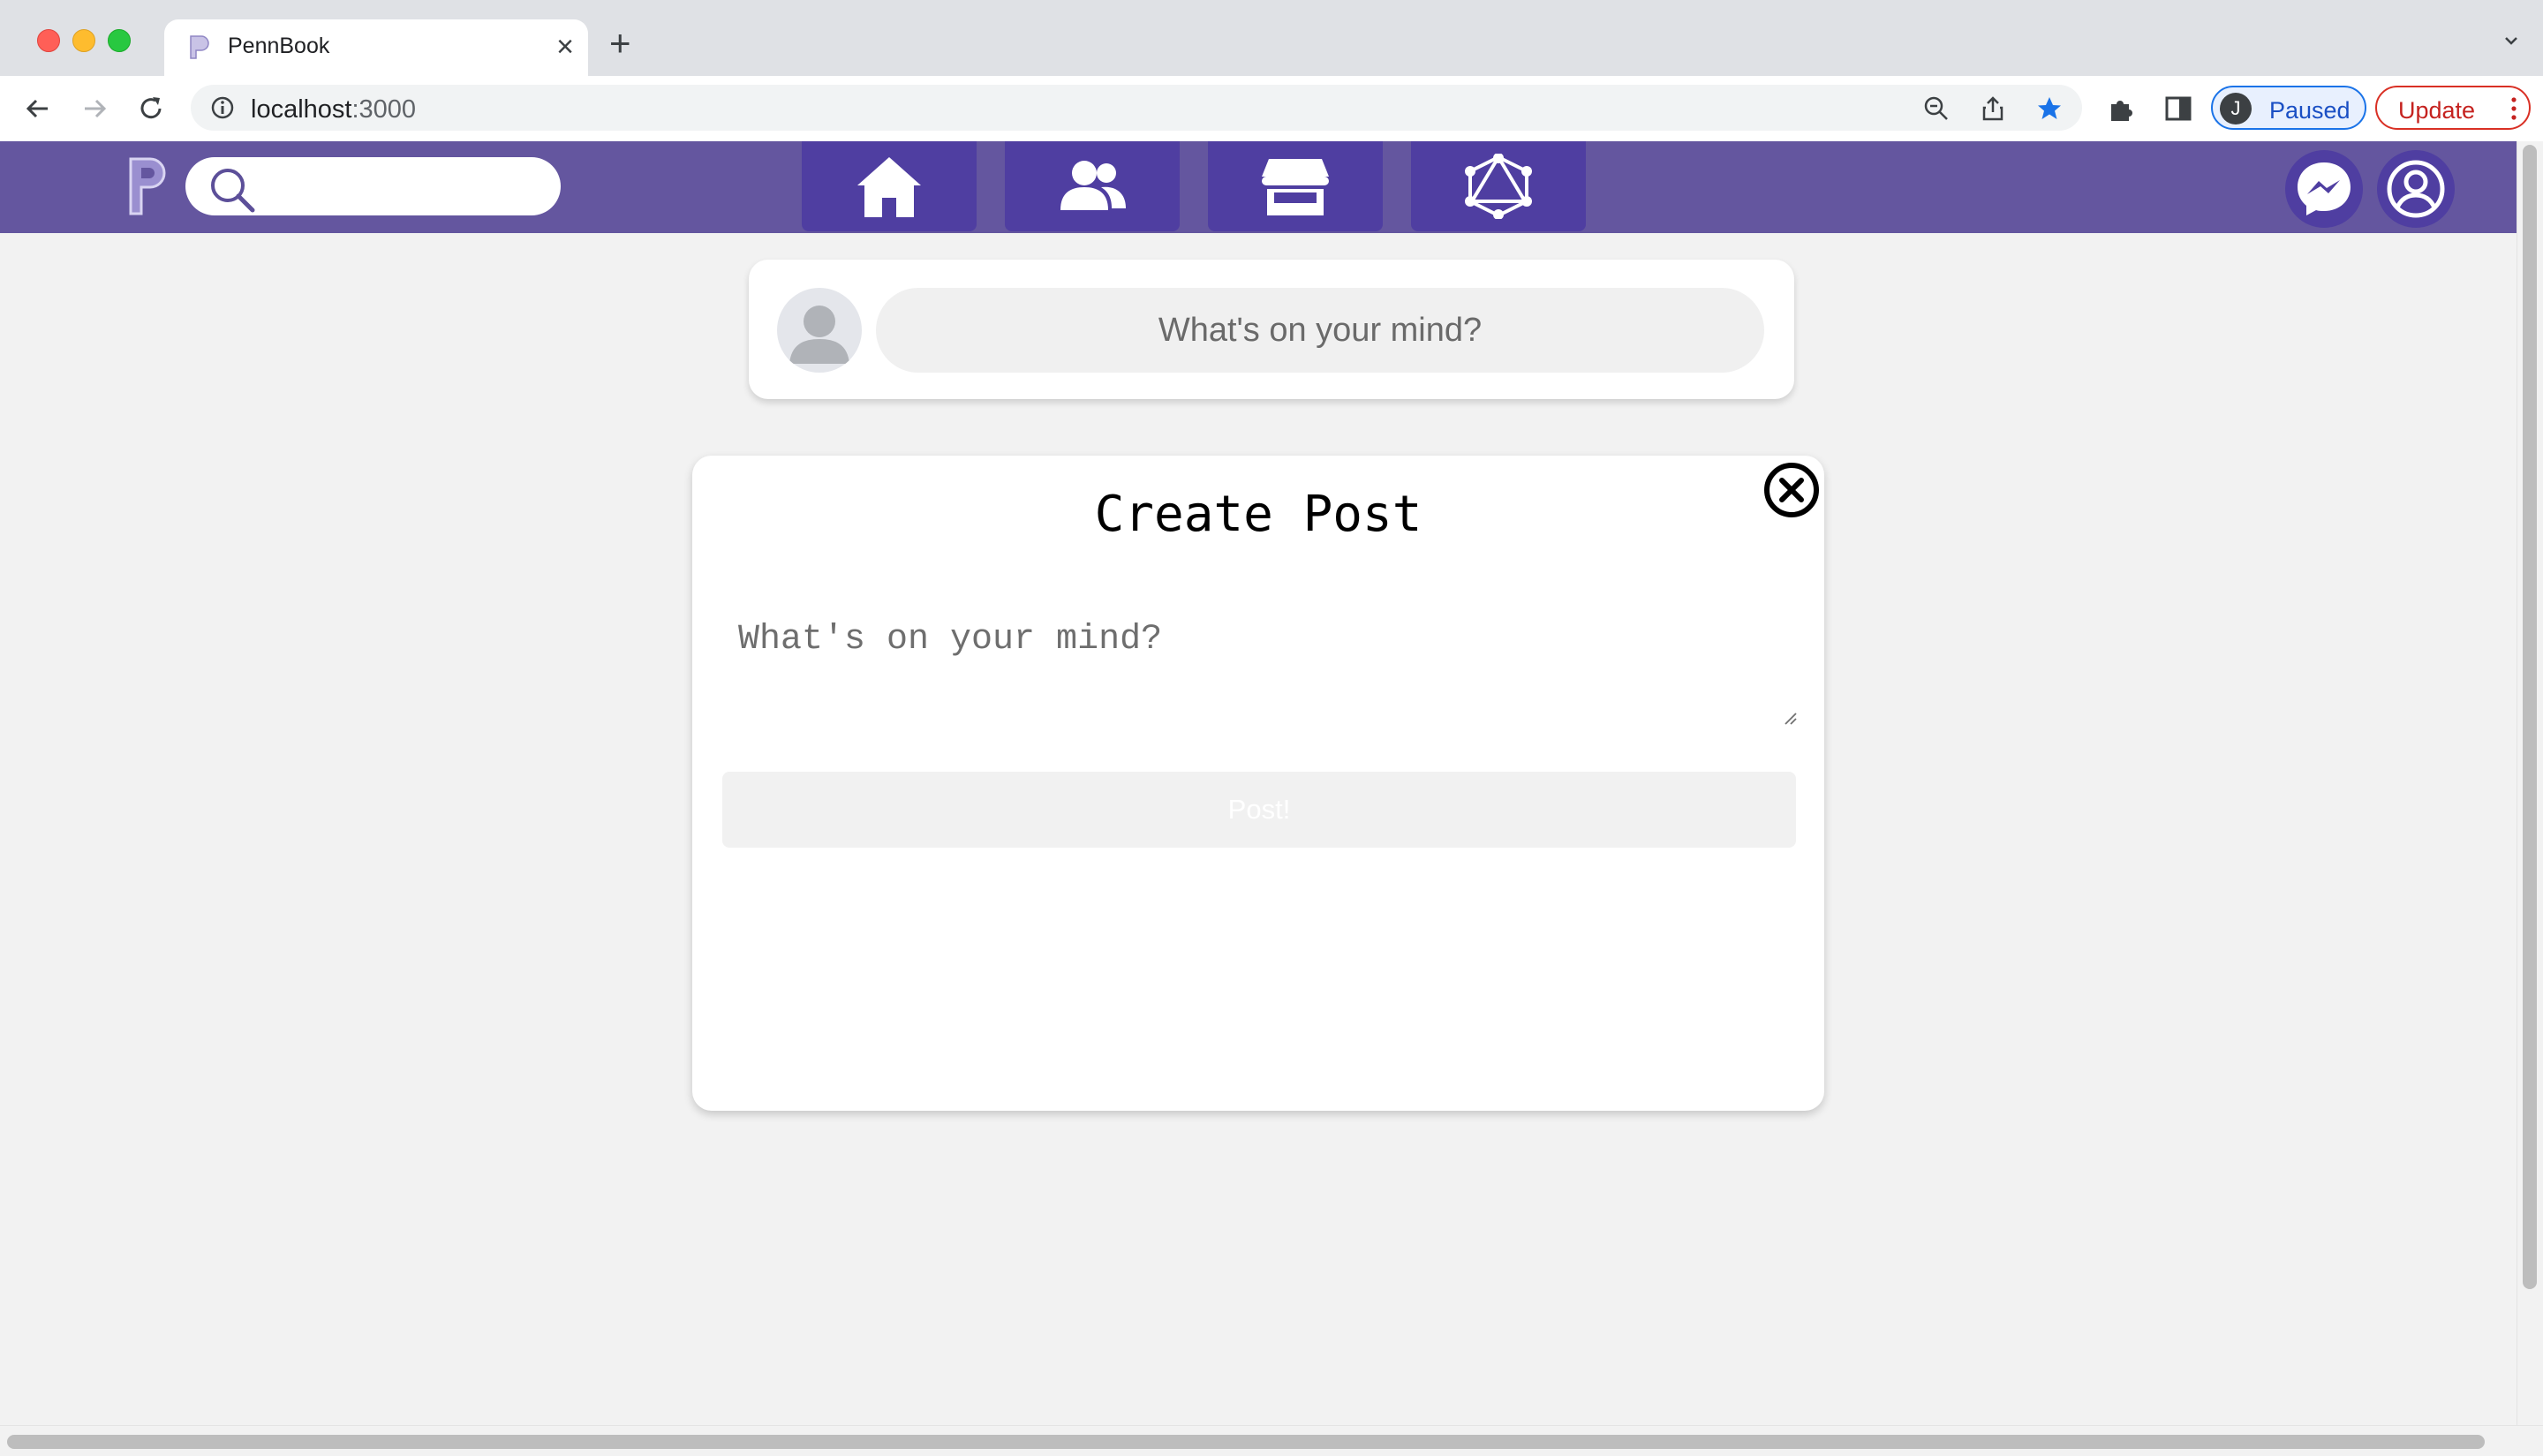 Image resolution: width=2543 pixels, height=1456 pixels. I want to click on profile-button: J Paused, so click(2288, 108).